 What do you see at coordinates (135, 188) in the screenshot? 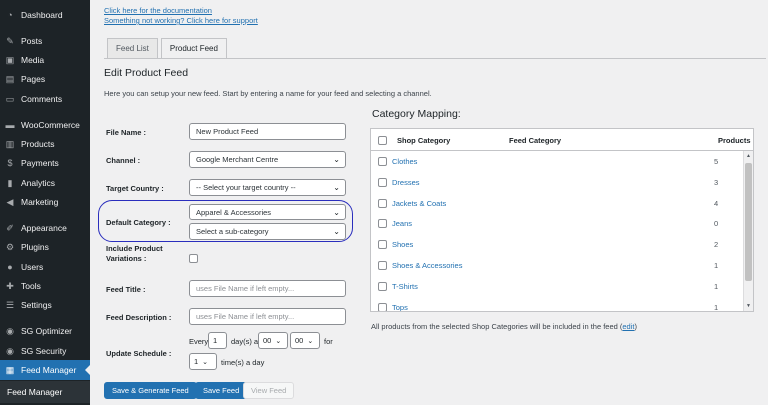
I see `target-country-label: Target Country :` at bounding box center [135, 188].